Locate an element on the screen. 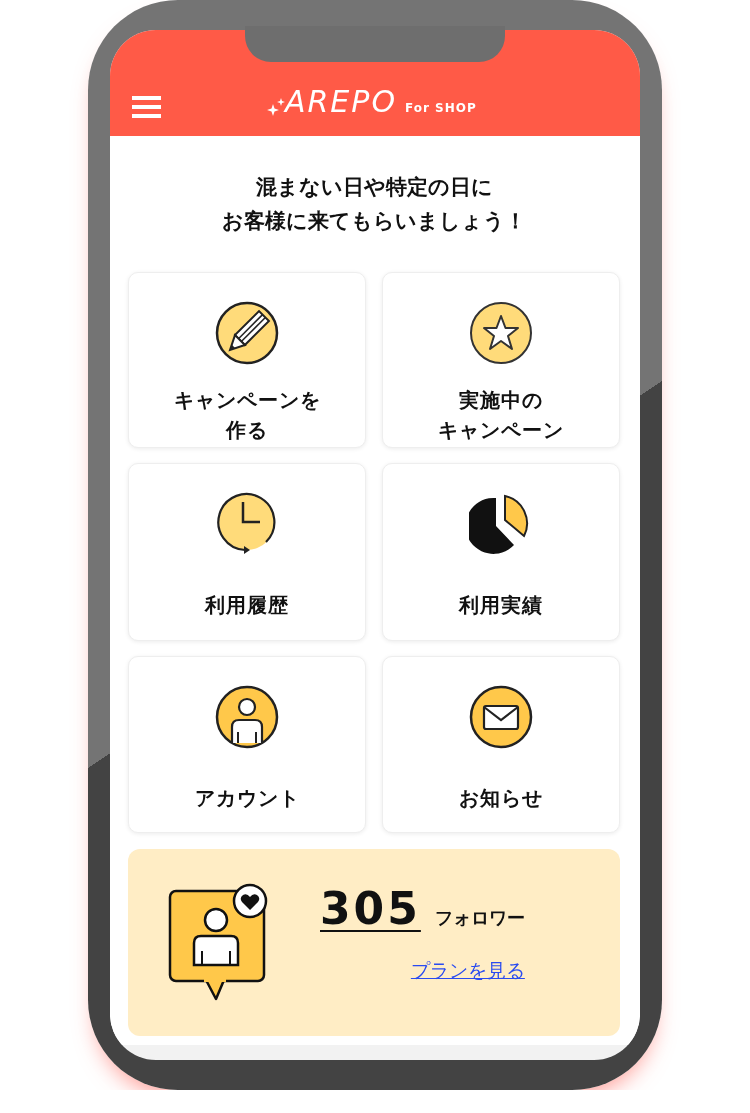  menu-card: アカウント is located at coordinates (247, 744).